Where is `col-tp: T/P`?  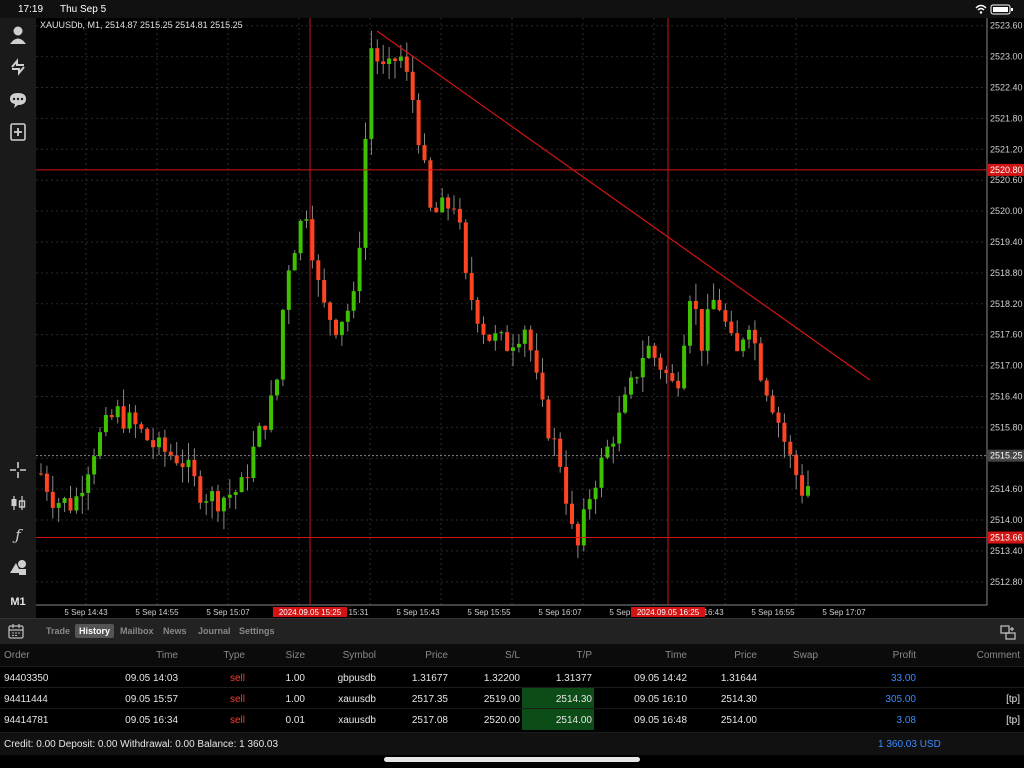 col-tp: T/P is located at coordinates (584, 655).